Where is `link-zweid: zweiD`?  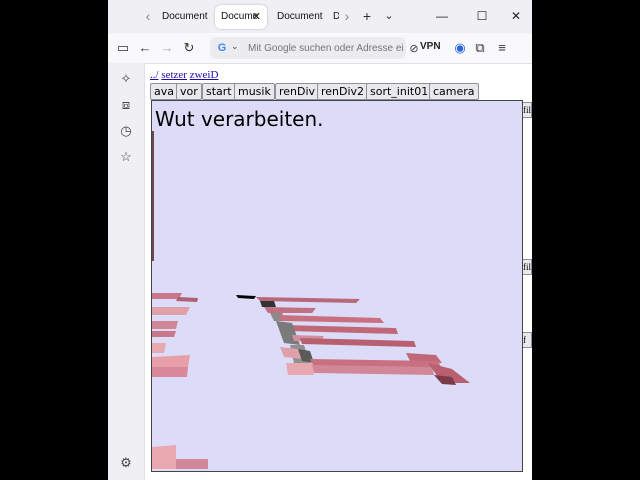
link-zweid: zweiD is located at coordinates (204, 75).